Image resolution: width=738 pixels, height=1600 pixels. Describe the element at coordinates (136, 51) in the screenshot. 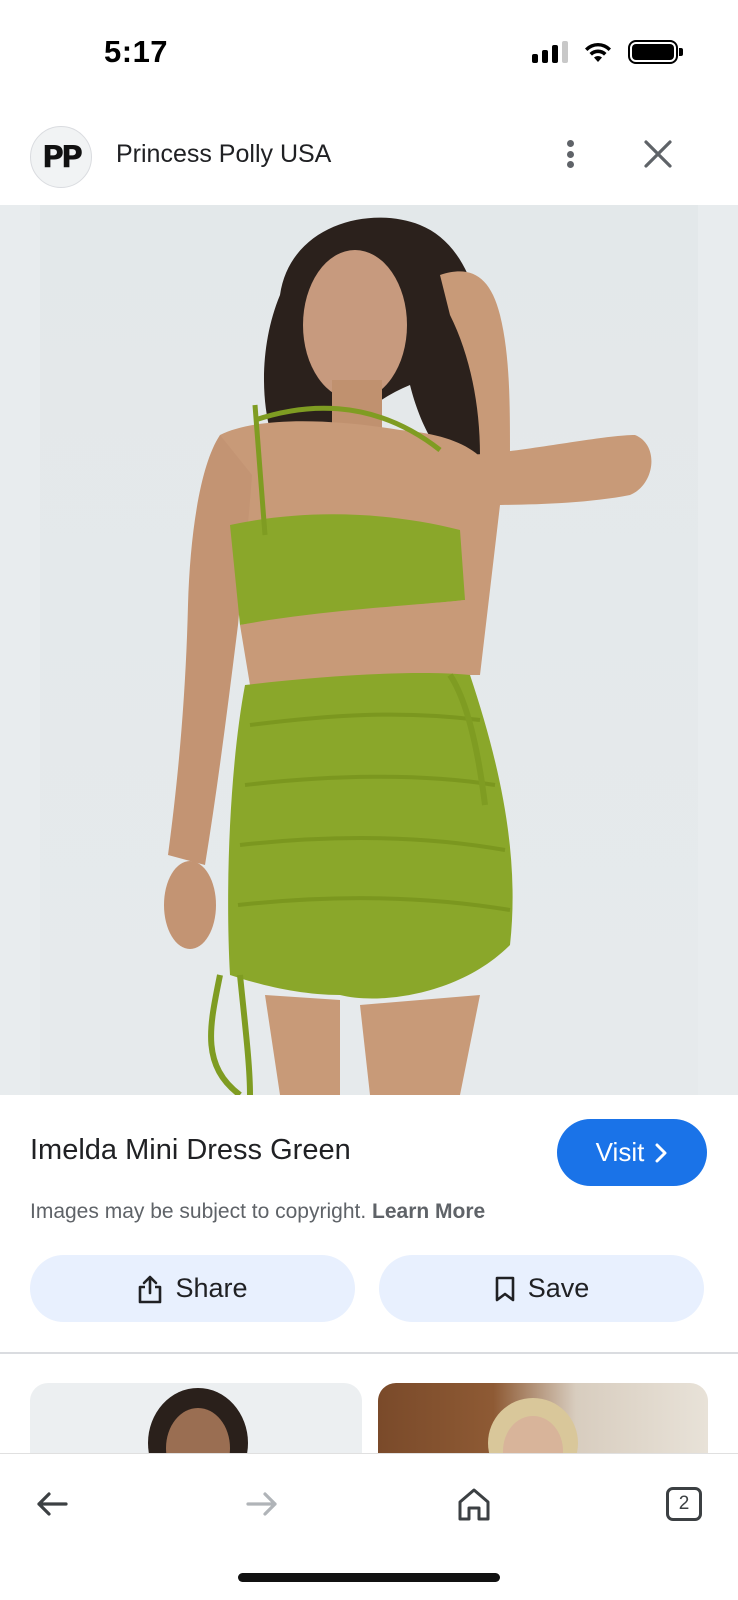

I see `status-time: 5:17` at that location.